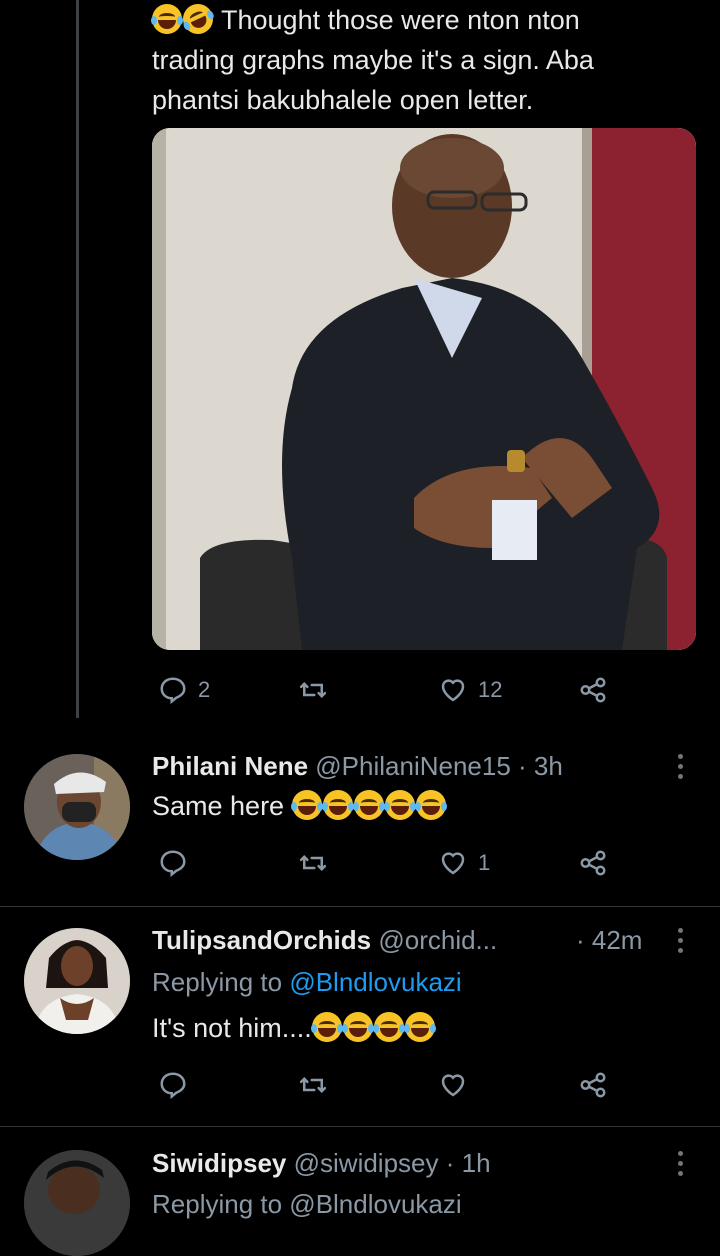 The width and height of the screenshot is (720, 1256). I want to click on reply-header: Philani Nene @PhilaniNene15 · 3h, so click(357, 766).